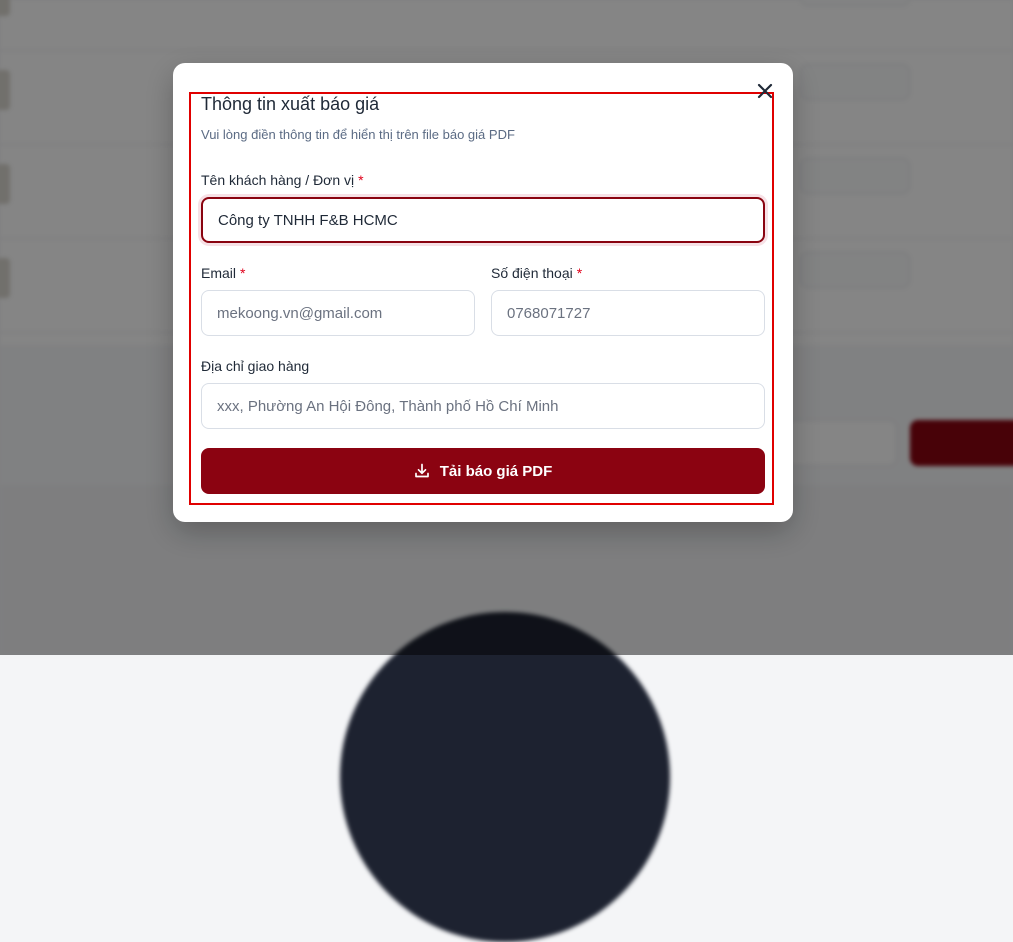 Image resolution: width=1013 pixels, height=942 pixels. What do you see at coordinates (421, 470) in the screenshot?
I see `download-icon` at bounding box center [421, 470].